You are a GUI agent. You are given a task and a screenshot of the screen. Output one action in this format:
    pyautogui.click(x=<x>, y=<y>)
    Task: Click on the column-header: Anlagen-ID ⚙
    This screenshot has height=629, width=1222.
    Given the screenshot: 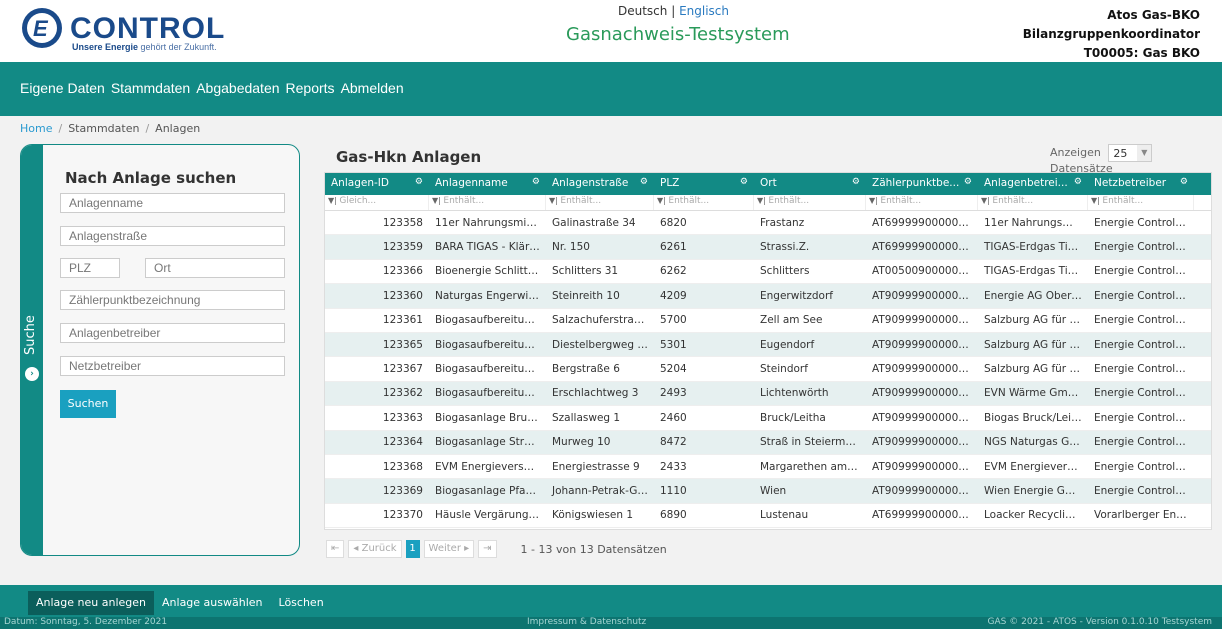 What is the action you would take?
    pyautogui.click(x=377, y=184)
    